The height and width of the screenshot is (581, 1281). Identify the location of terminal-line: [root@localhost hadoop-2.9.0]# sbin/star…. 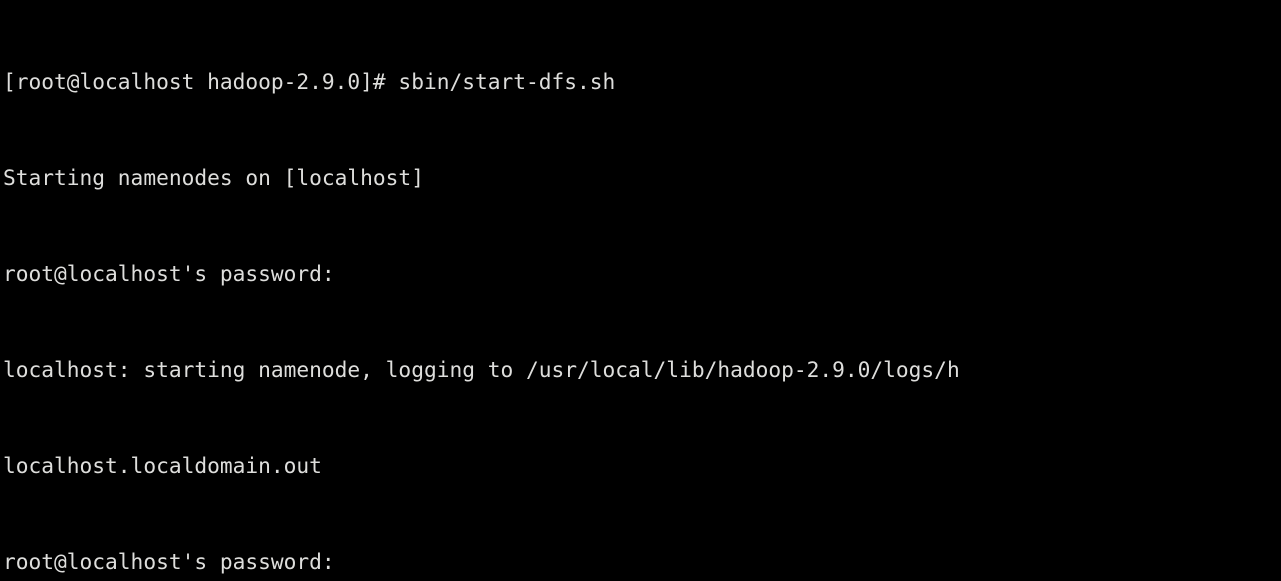
(309, 81).